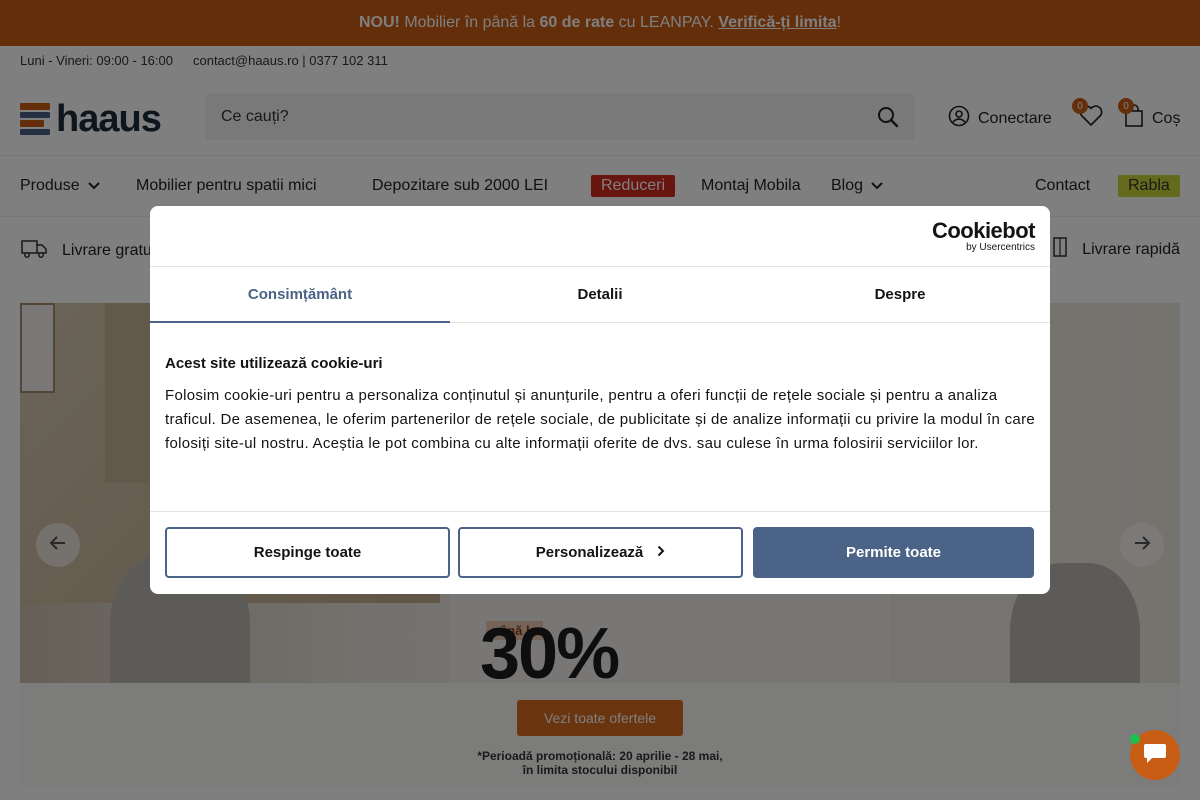  I want to click on deny-all-button: Respinge toate, so click(307, 552).